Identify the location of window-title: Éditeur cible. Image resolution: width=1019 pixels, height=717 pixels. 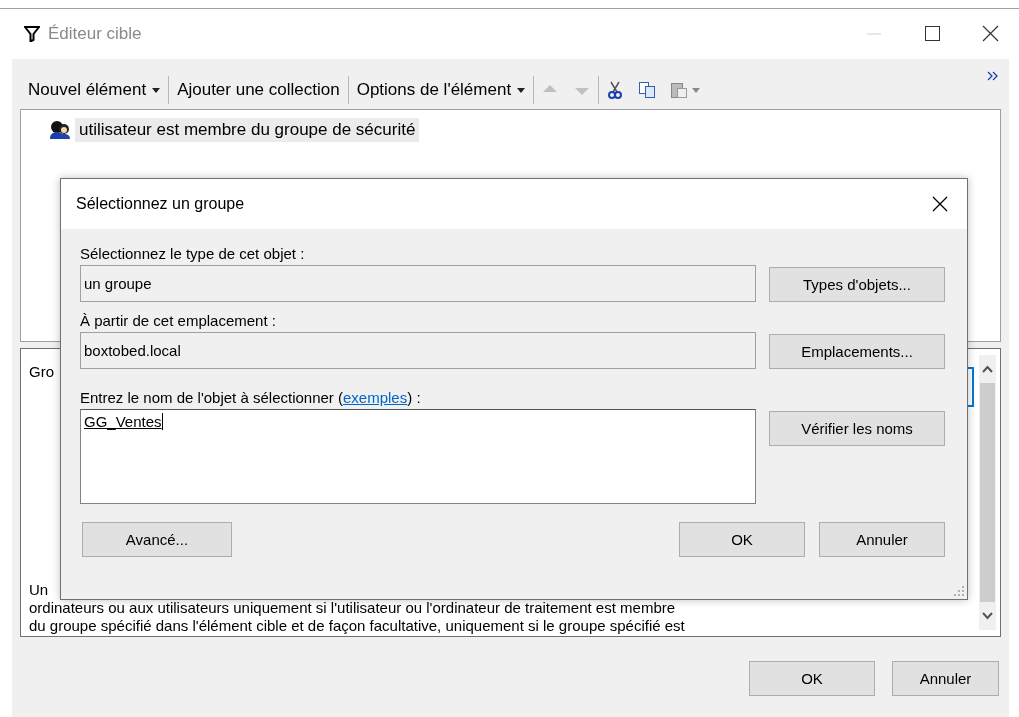
(95, 34).